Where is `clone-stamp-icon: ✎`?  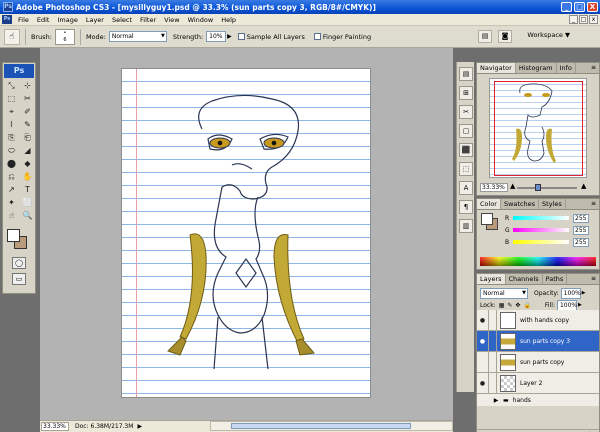
clone-stamp-icon: ✎ is located at coordinates (27, 125).